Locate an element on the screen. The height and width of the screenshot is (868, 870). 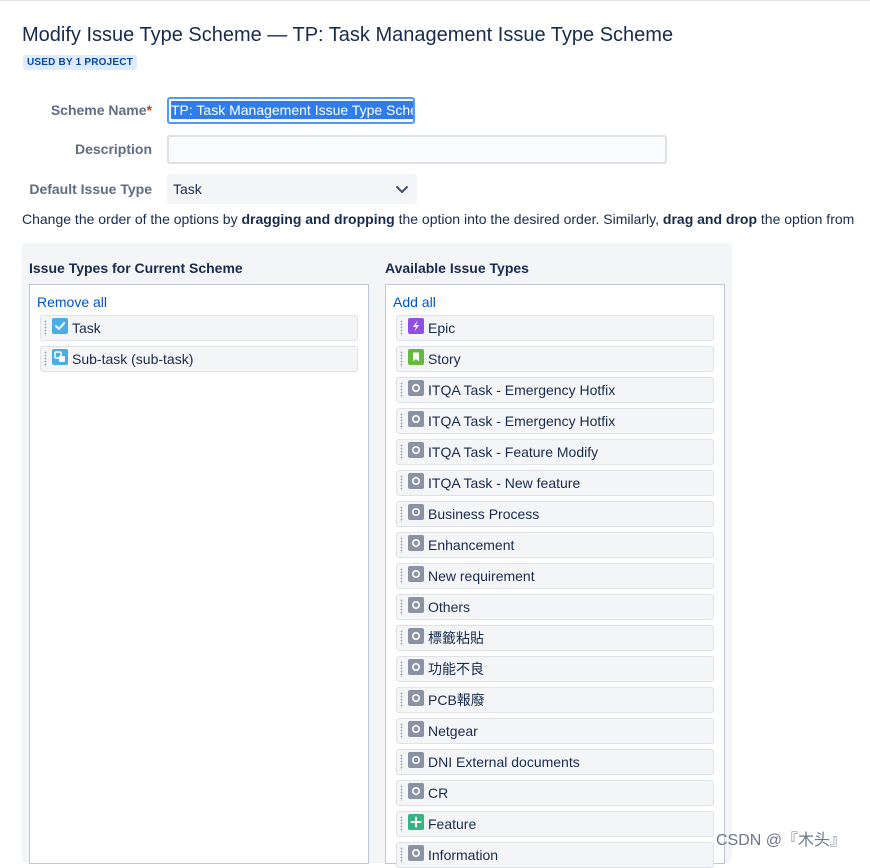
issue-type-item: New requirement is located at coordinates (555, 576).